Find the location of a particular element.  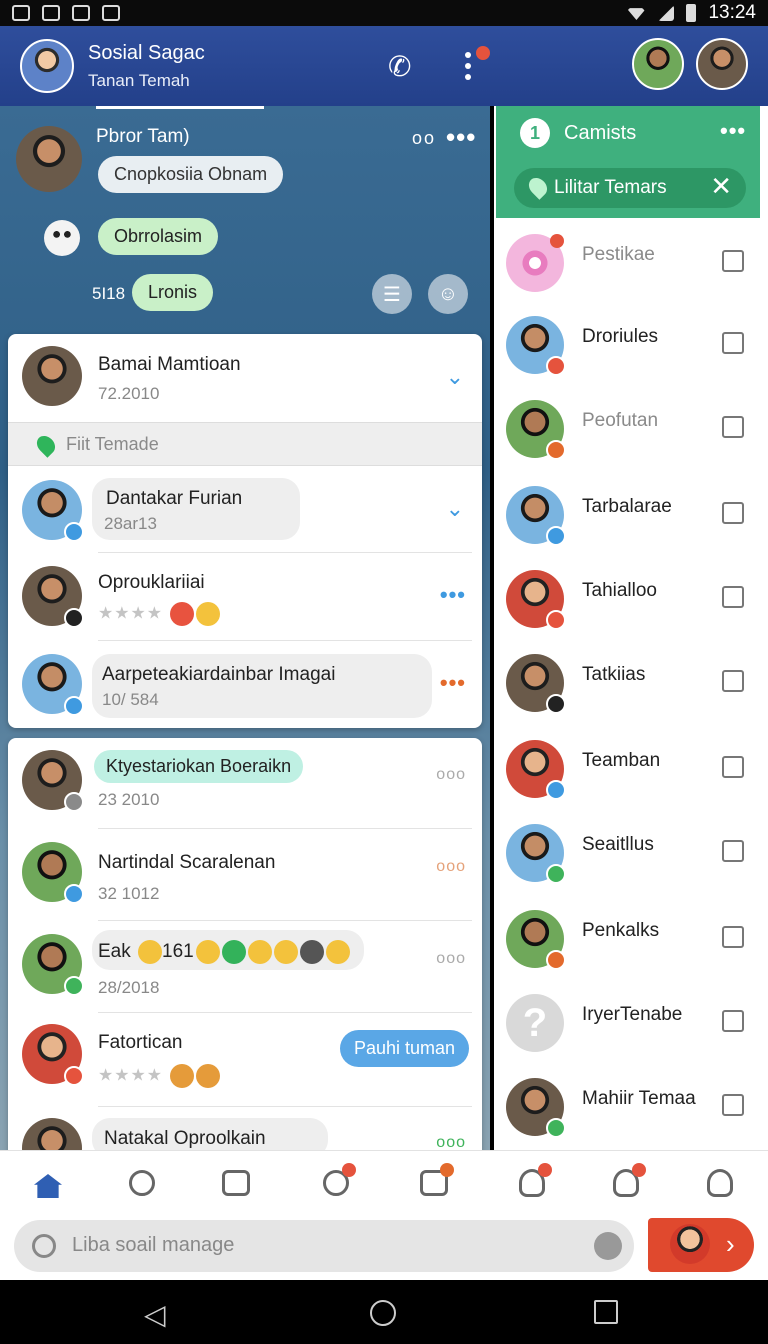

menu-icon: ☰ is located at coordinates (392, 294).